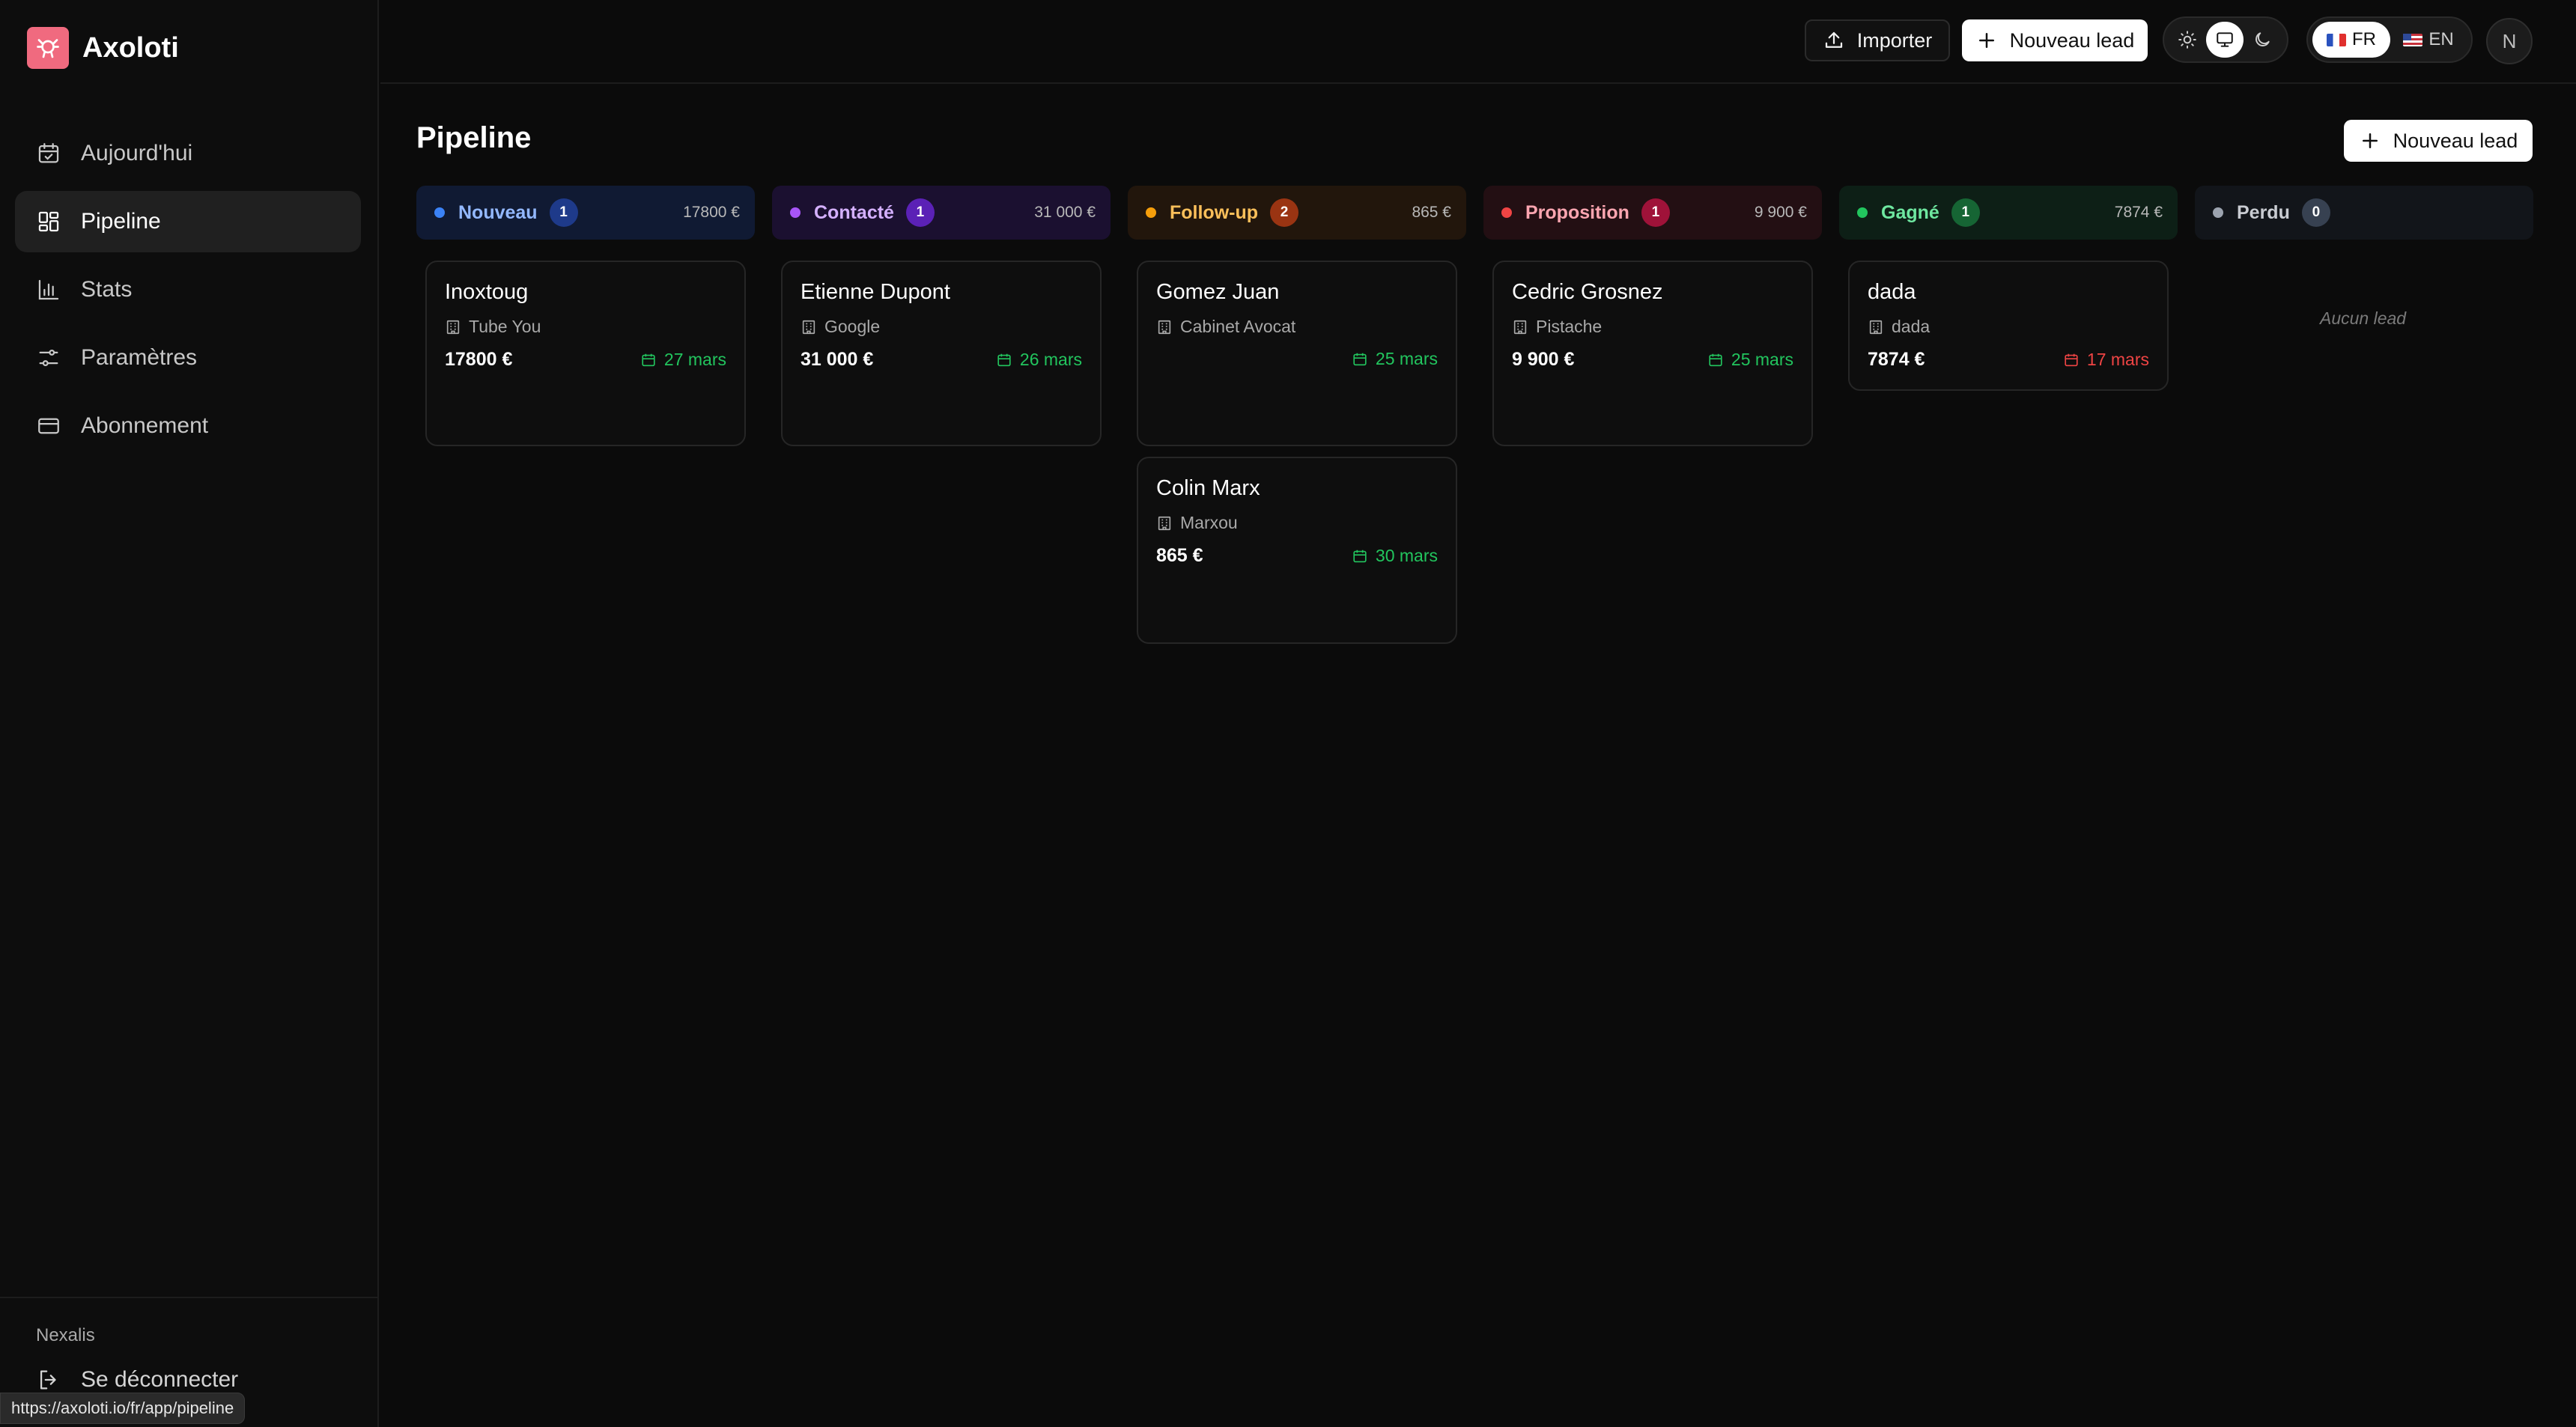  What do you see at coordinates (2351, 40) in the screenshot?
I see `language-fr-button: FR` at bounding box center [2351, 40].